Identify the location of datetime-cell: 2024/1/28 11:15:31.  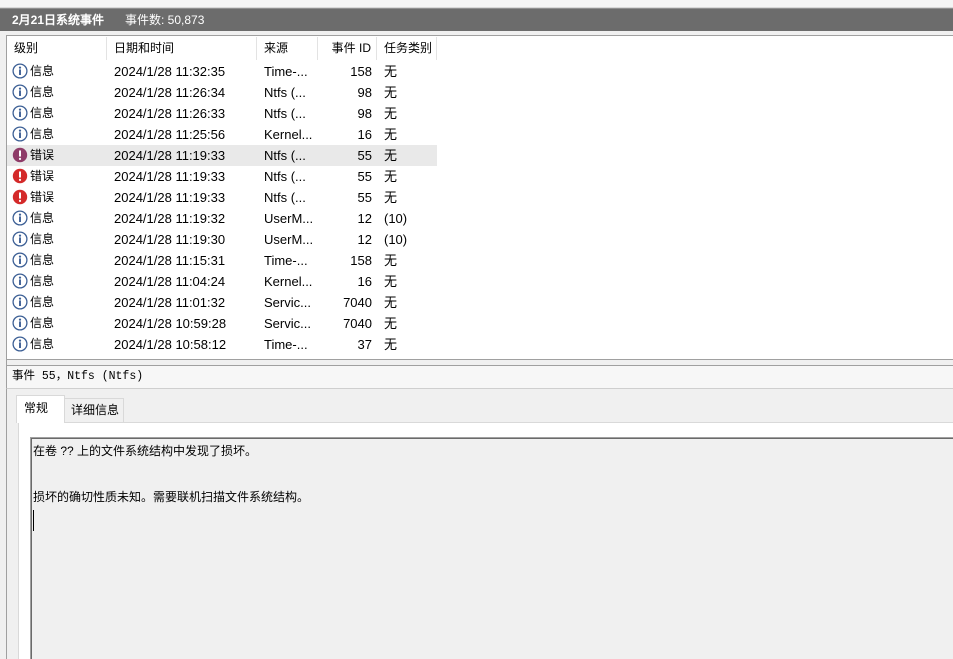
(170, 260).